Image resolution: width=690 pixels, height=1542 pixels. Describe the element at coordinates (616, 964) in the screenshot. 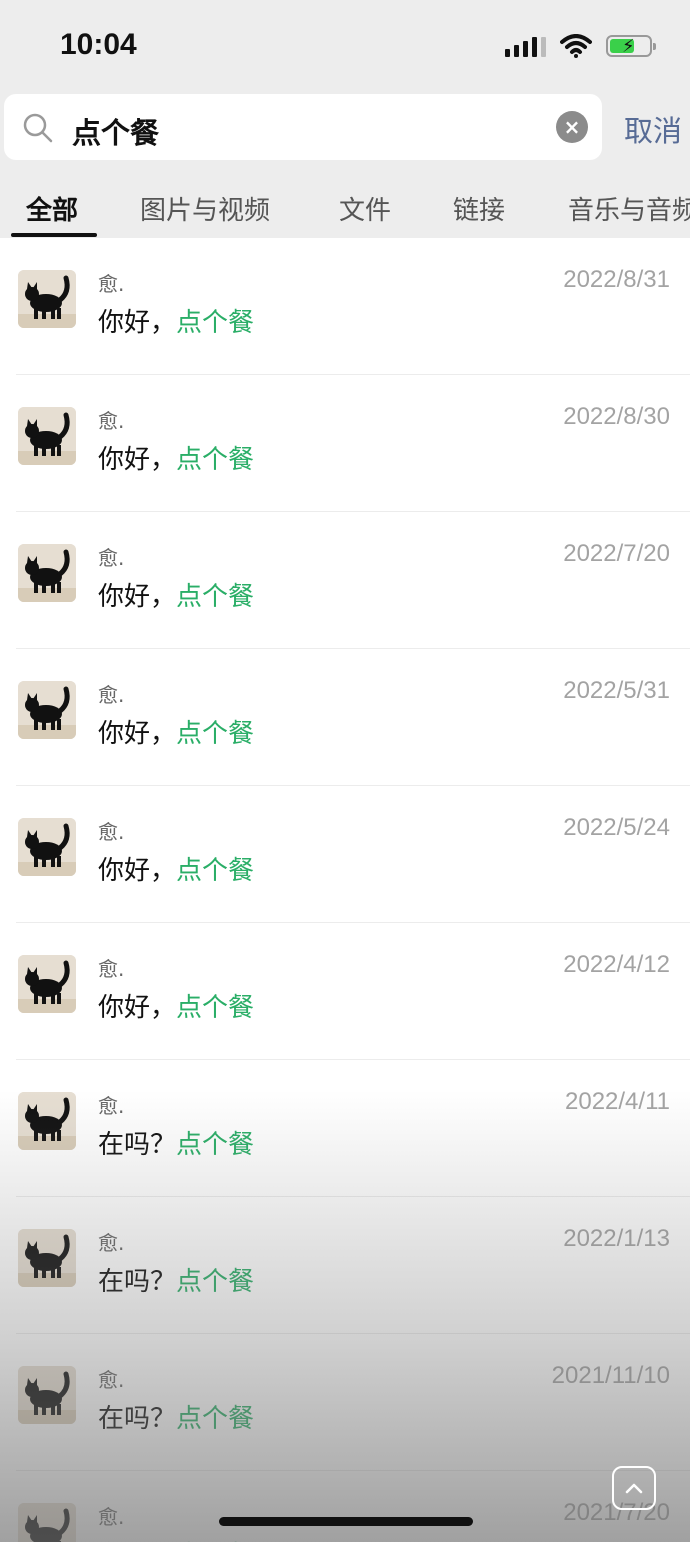

I see `message-date: 2022/4/12` at that location.